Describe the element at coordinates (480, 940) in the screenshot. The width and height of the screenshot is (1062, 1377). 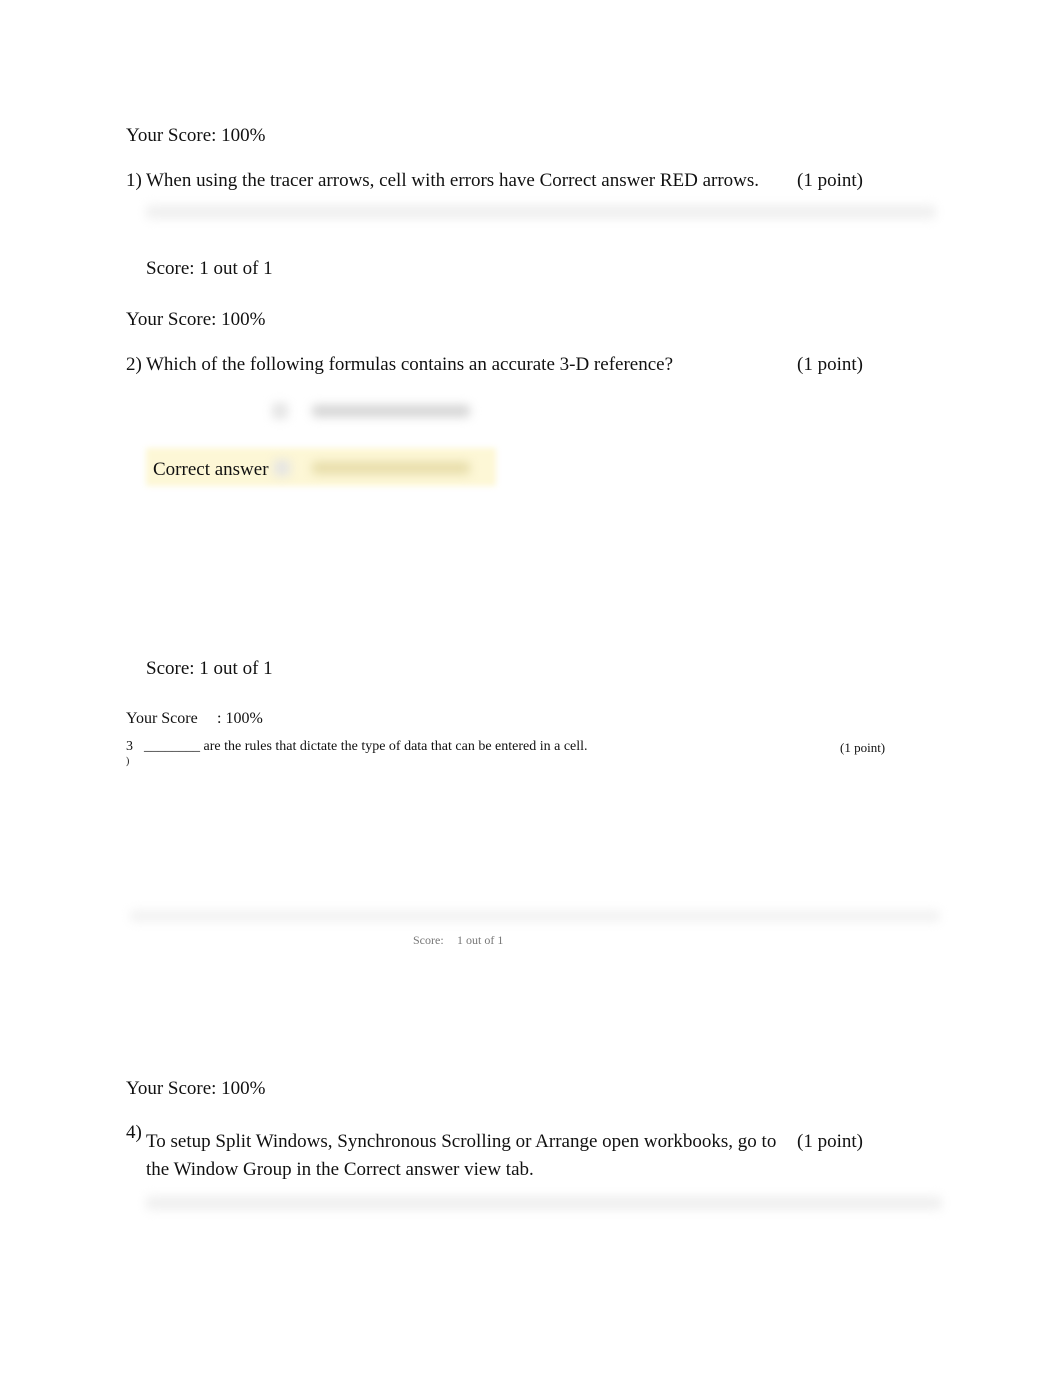
I see `question-score: 1 out of 1` at that location.